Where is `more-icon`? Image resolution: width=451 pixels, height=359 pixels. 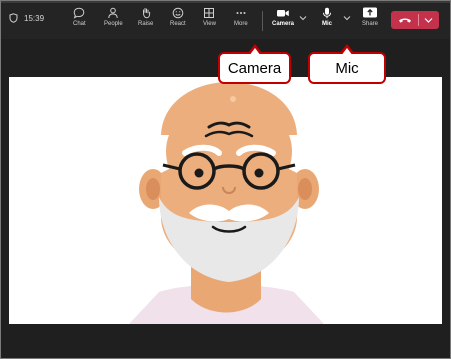 more-icon is located at coordinates (241, 13).